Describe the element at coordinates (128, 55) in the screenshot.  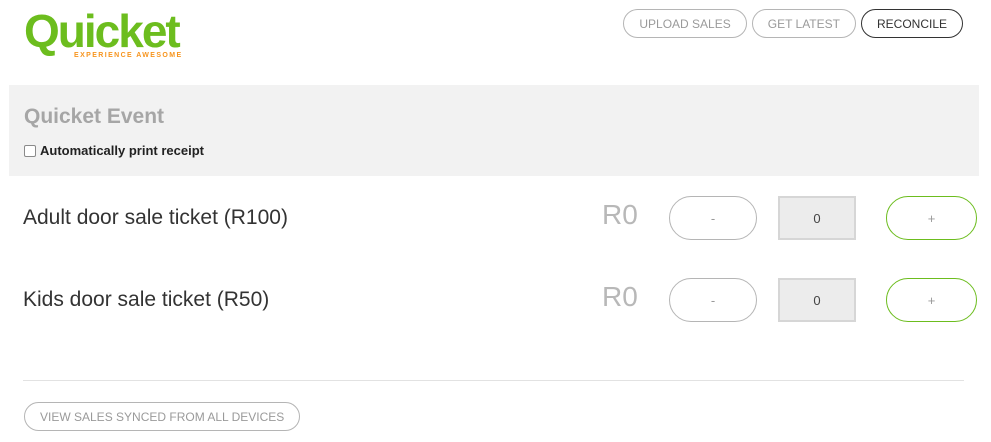
I see `logo-tagline: EXPERIENCE AWESOME` at that location.